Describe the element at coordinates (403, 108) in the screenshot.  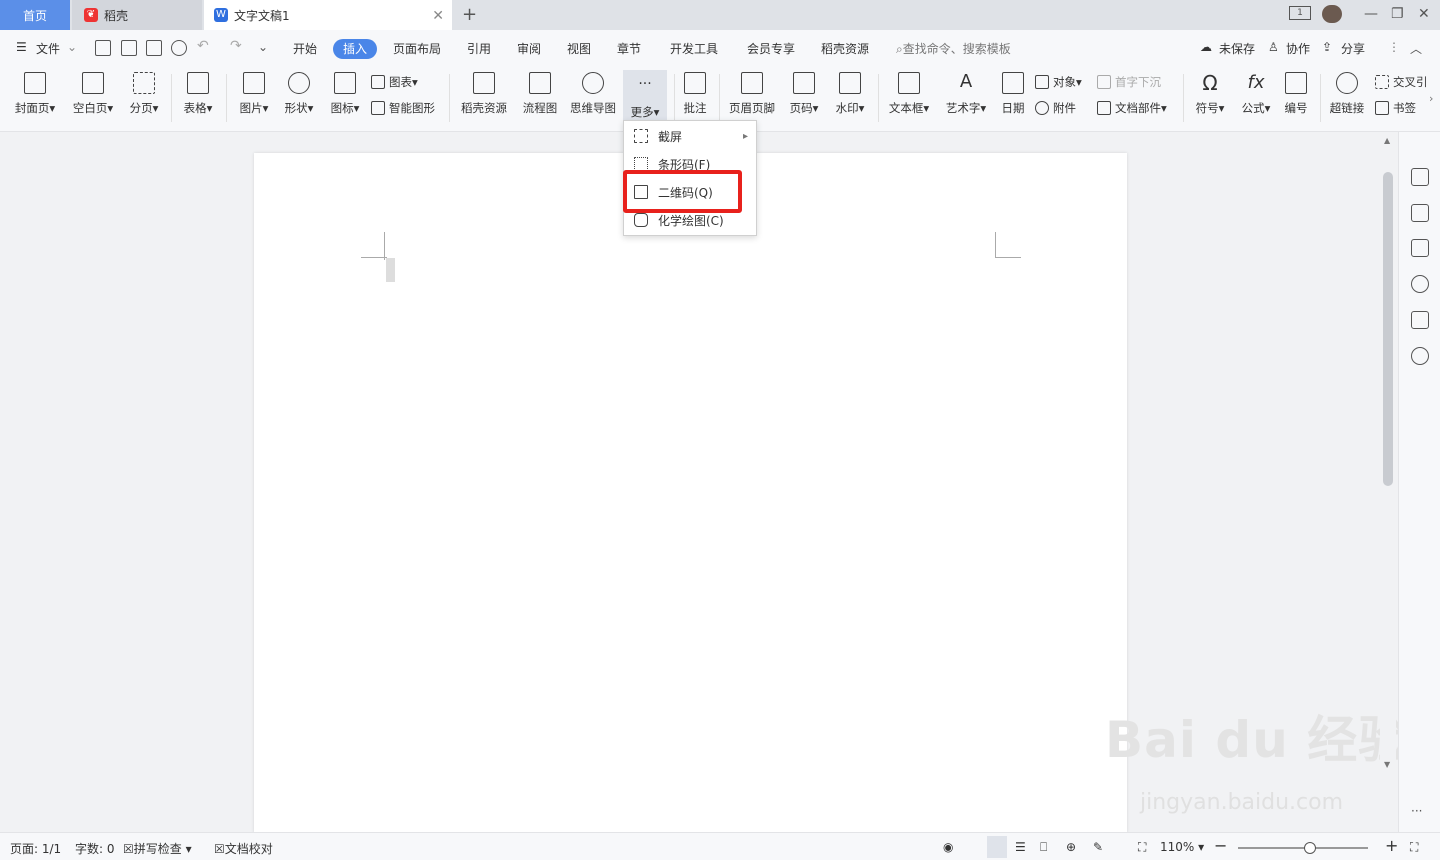
I see `smartart-button: 智能图形` at that location.